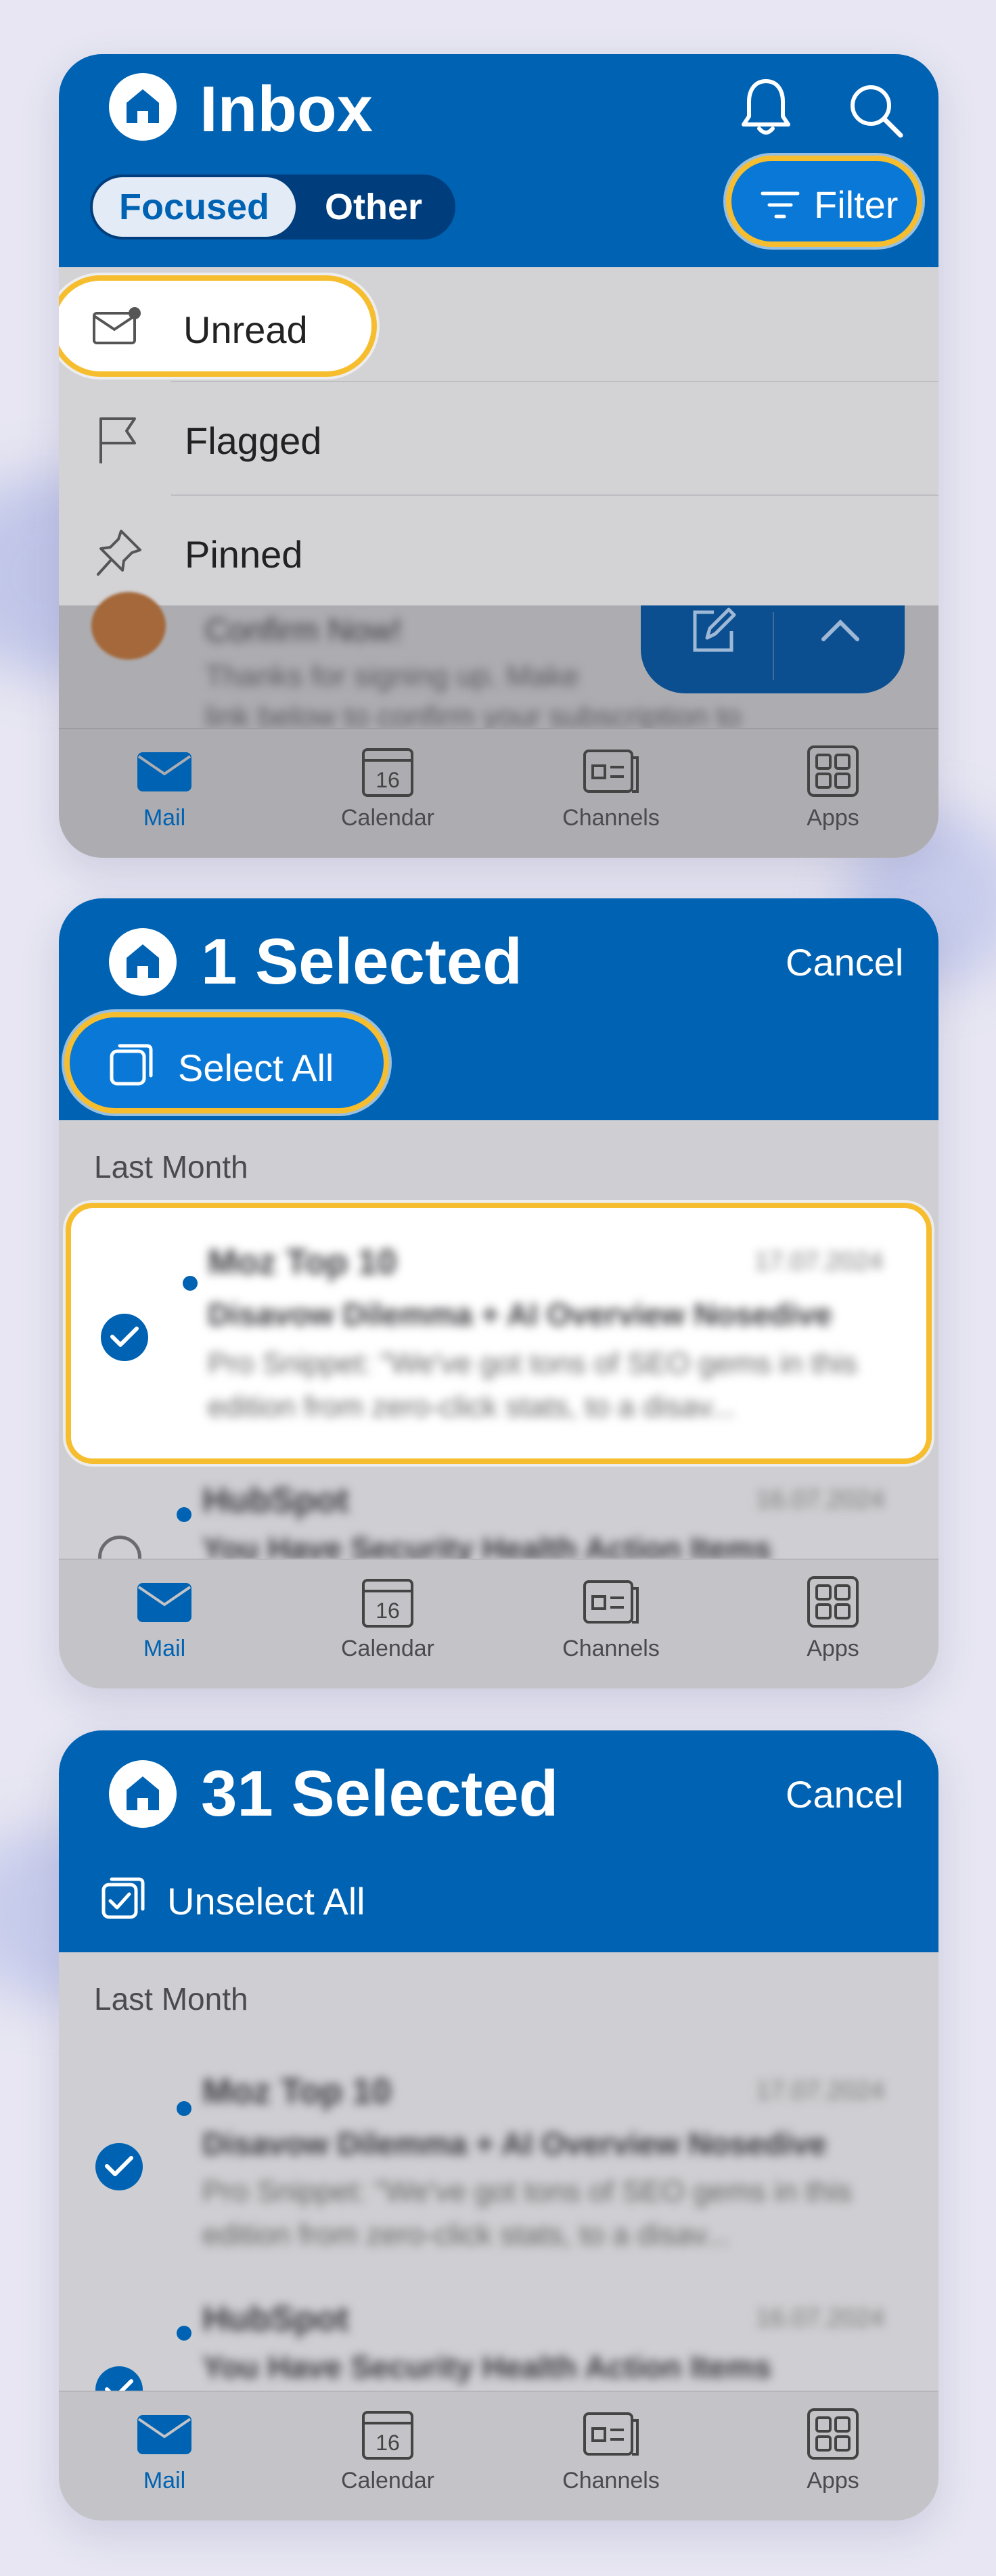 The image size is (996, 2576). What do you see at coordinates (498, 1841) in the screenshot?
I see `selection-header: 31 Selected Cancel Unselect All` at bounding box center [498, 1841].